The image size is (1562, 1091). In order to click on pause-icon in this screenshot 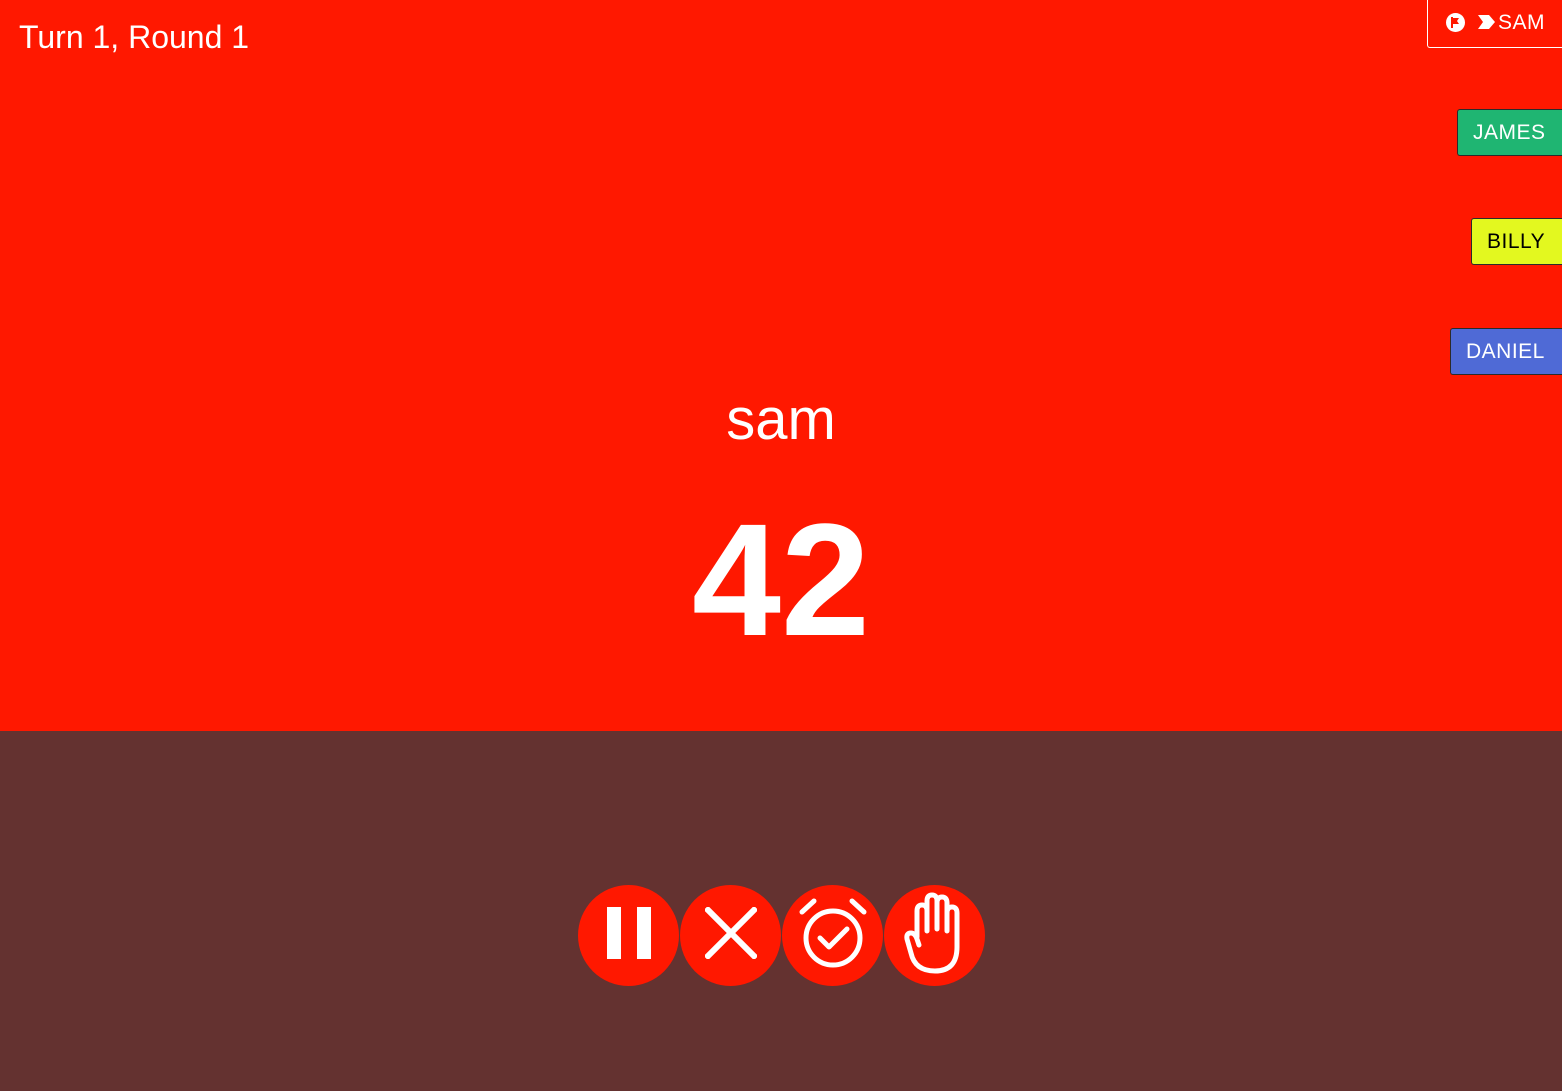, I will do `click(629, 935)`.